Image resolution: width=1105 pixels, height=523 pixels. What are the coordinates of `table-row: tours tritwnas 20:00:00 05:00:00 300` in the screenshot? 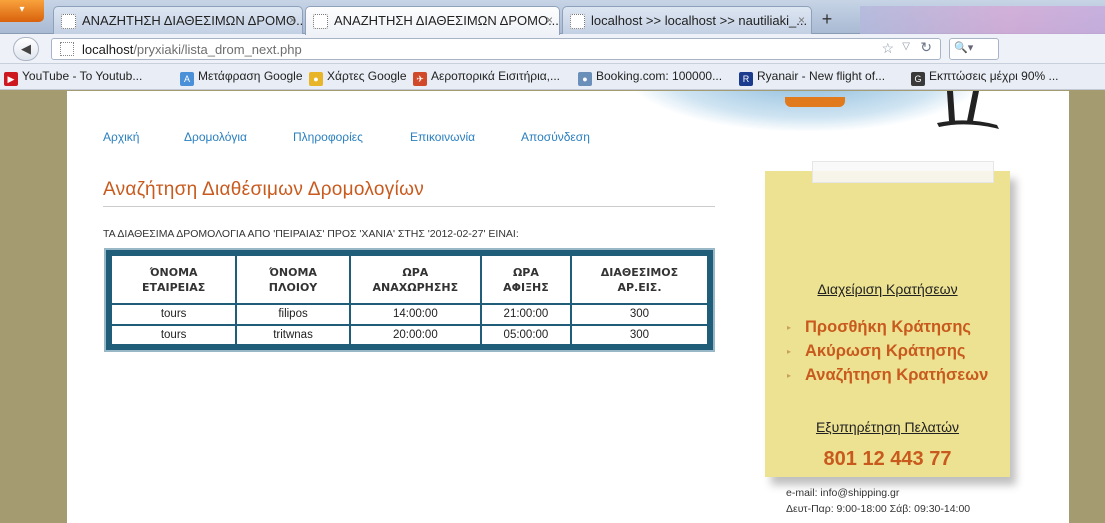 It's located at (409, 334).